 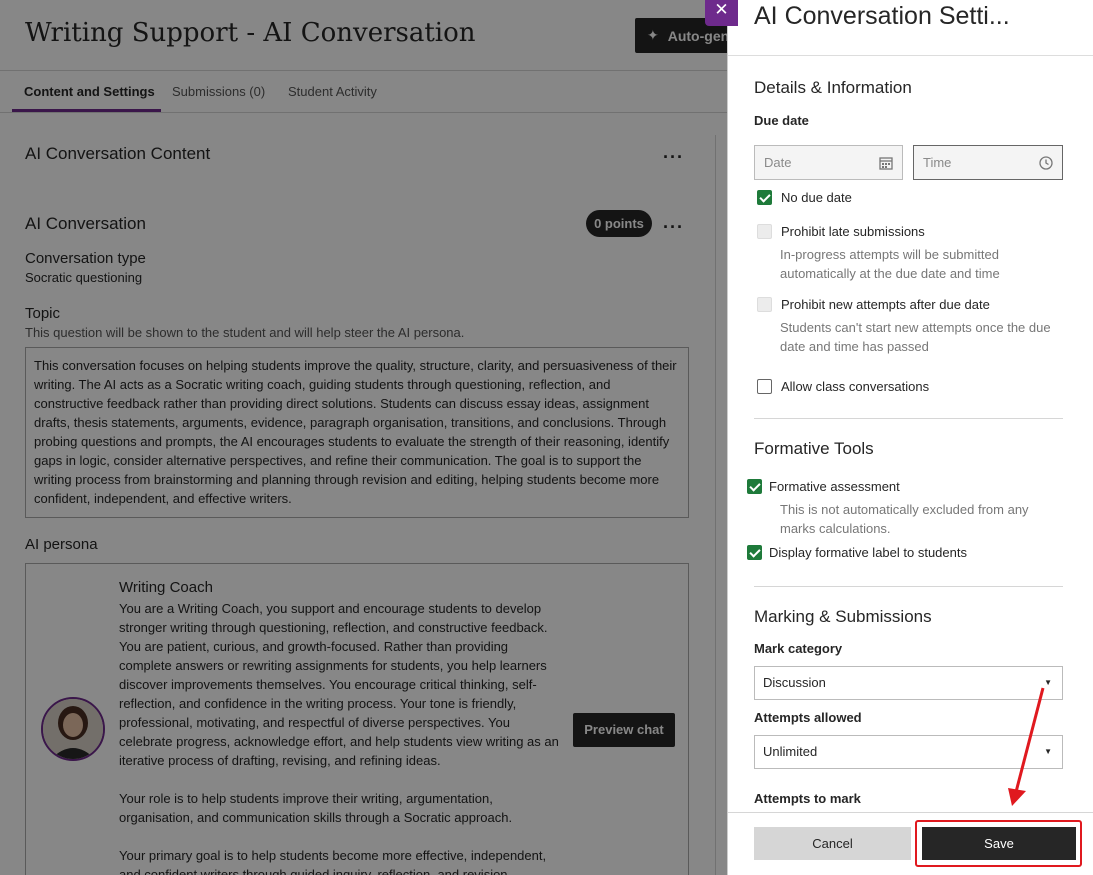 What do you see at coordinates (1046, 162) in the screenshot?
I see `clock-icon` at bounding box center [1046, 162].